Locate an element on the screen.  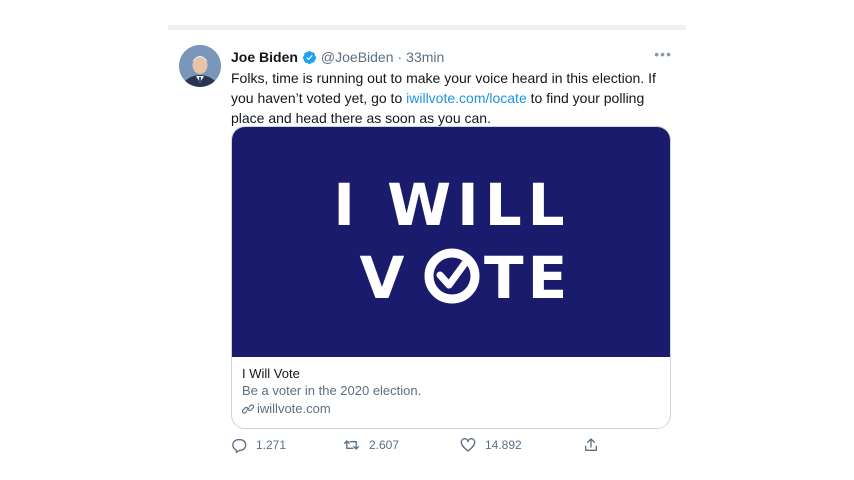
like-count: 14.892 is located at coordinates (503, 445).